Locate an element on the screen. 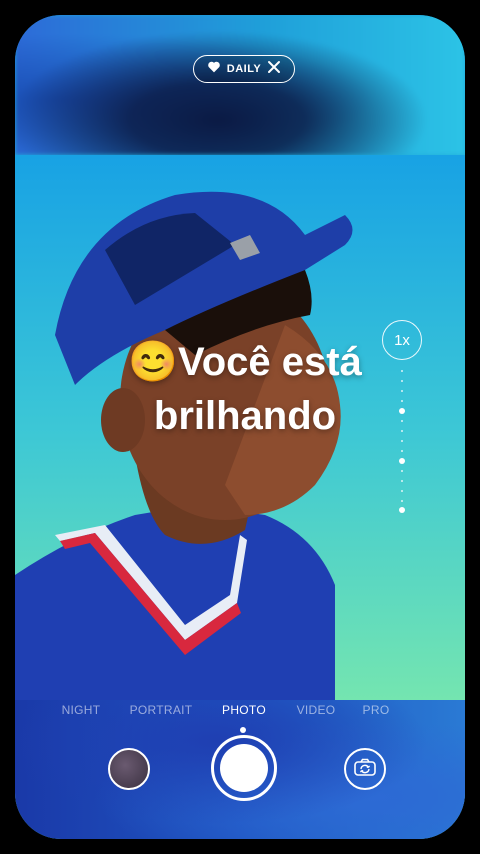  camera-mode-selector: NIGHT PORTRAIT PHOTO VIDEO PRO is located at coordinates (240, 713).